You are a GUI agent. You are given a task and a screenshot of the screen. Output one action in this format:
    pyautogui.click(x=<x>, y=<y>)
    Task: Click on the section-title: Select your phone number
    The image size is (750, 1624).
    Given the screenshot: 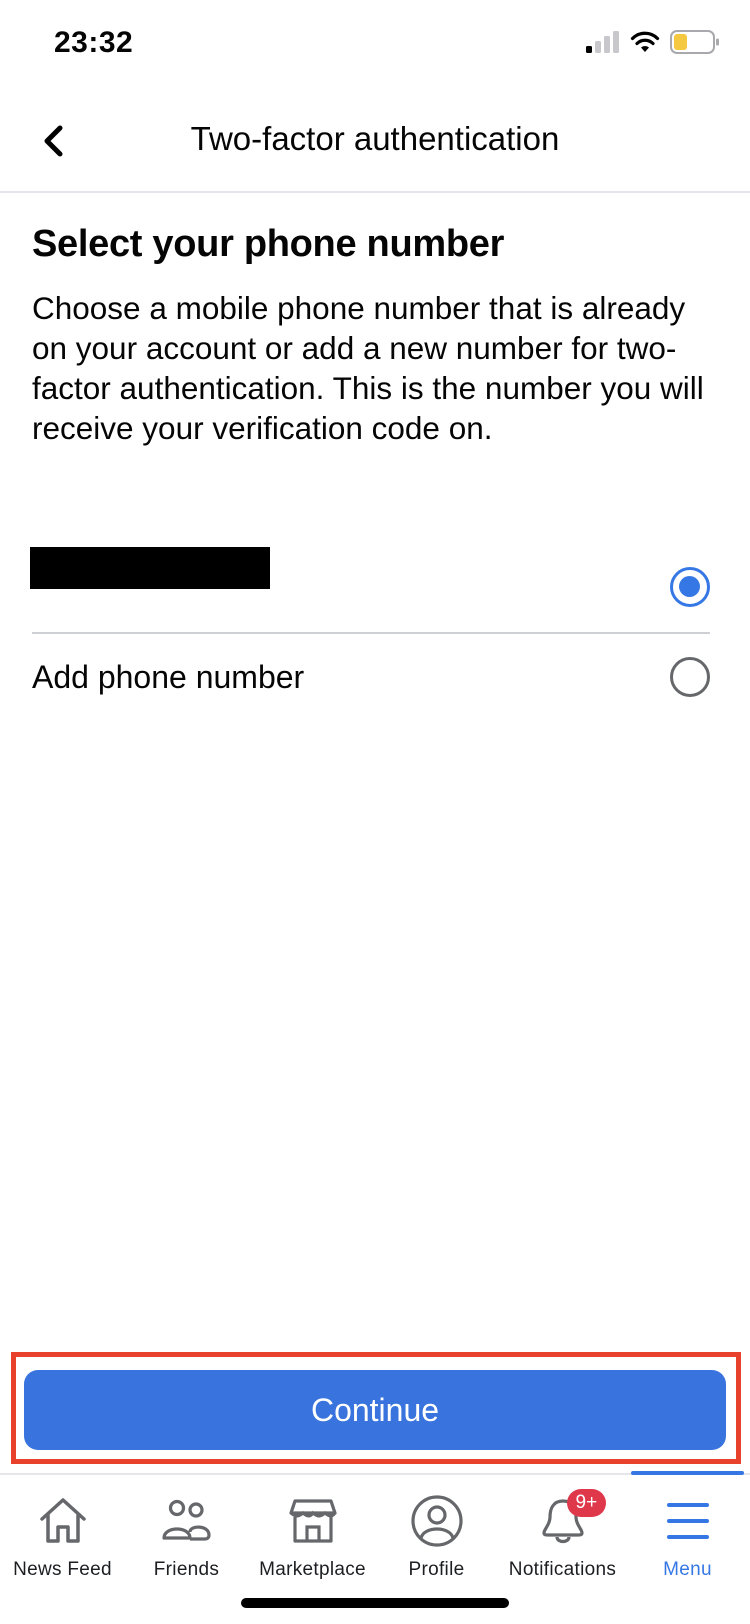 What is the action you would take?
    pyautogui.click(x=268, y=244)
    